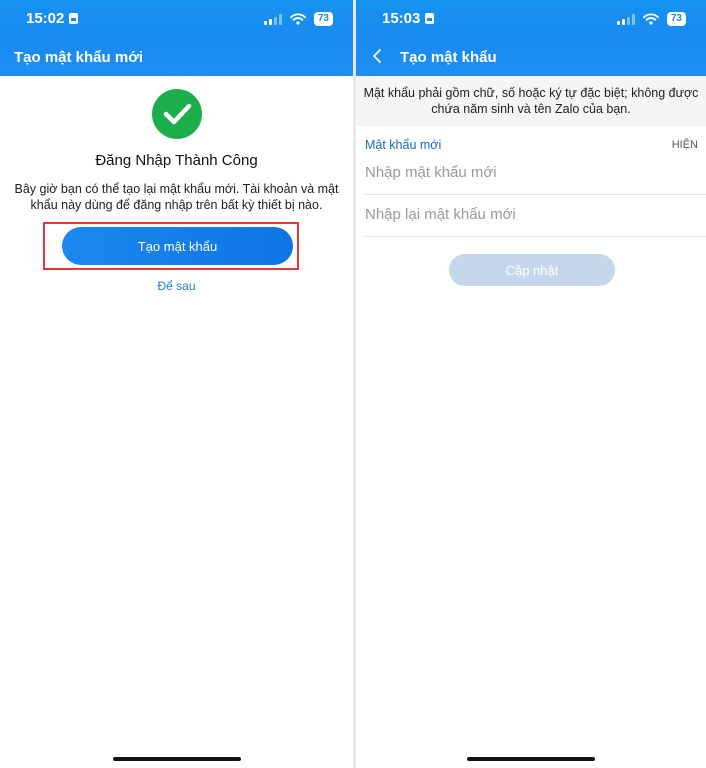  I want to click on clock: 15:02, so click(52, 18).